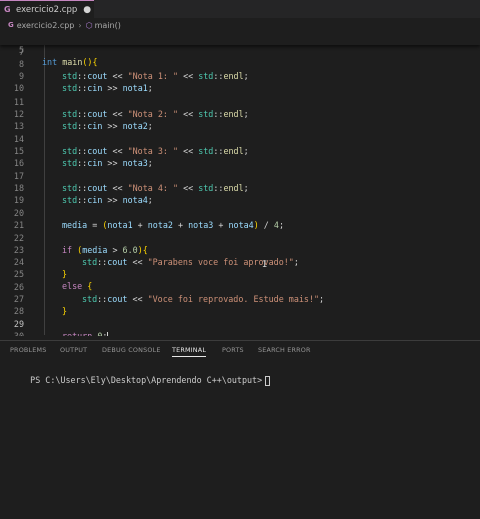  Describe the element at coordinates (18, 163) in the screenshot. I see `line-number: 16` at that location.